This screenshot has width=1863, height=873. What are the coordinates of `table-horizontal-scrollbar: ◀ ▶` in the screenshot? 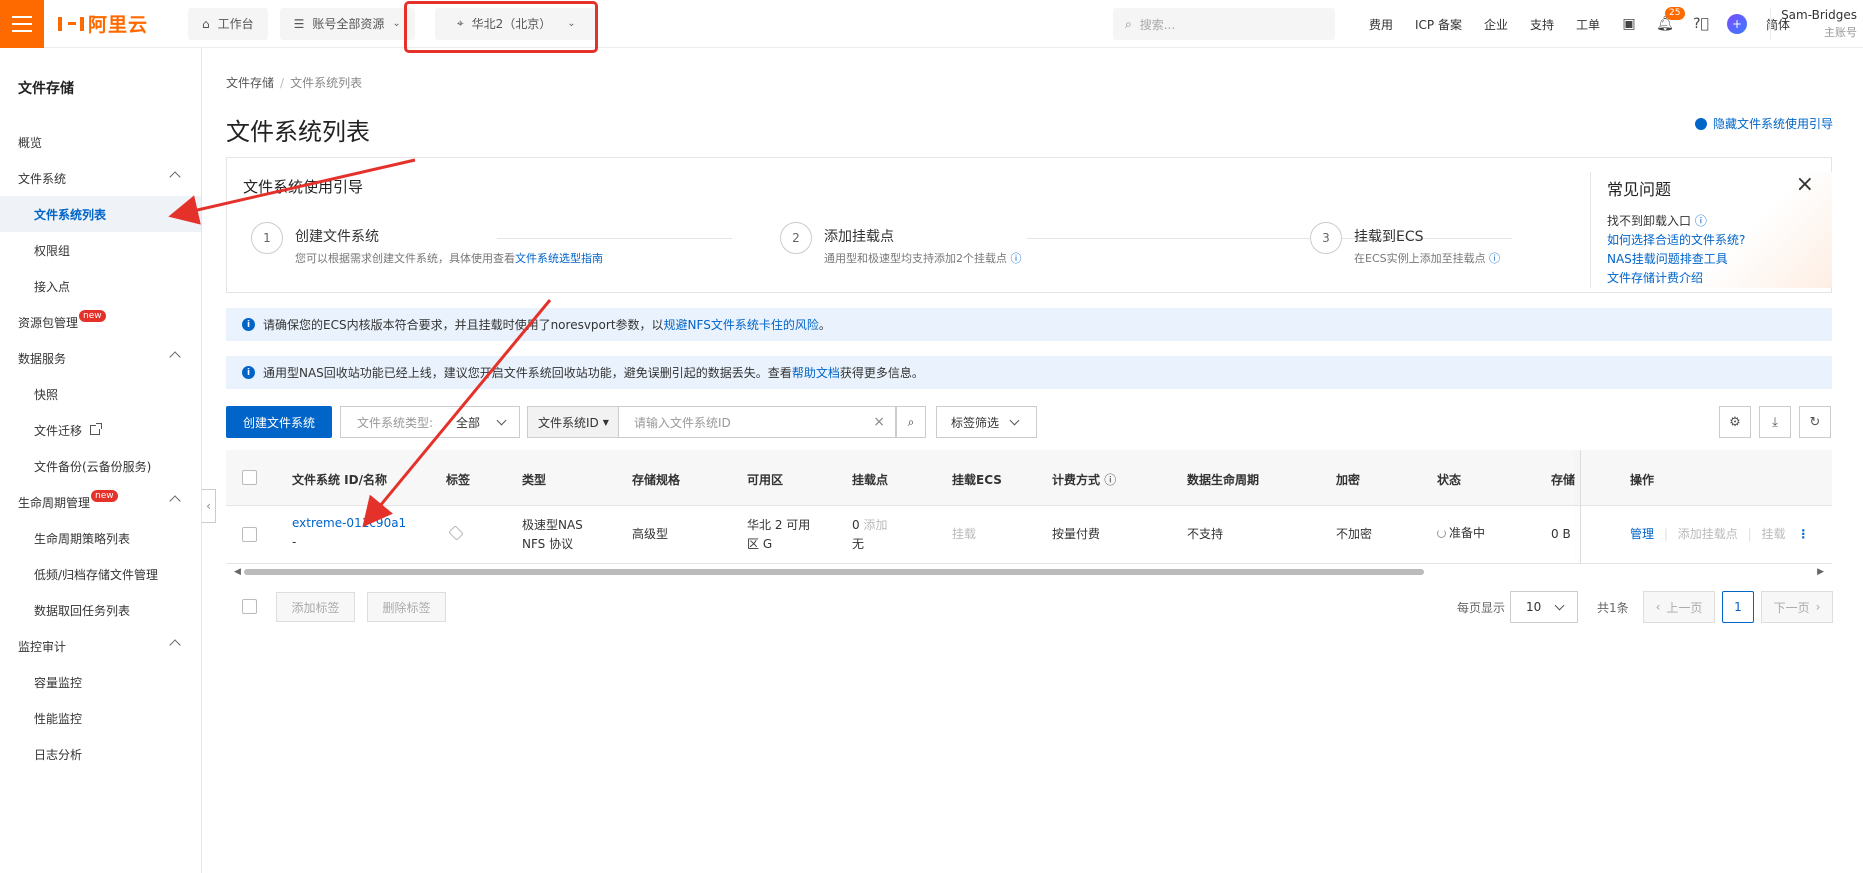 It's located at (1029, 572).